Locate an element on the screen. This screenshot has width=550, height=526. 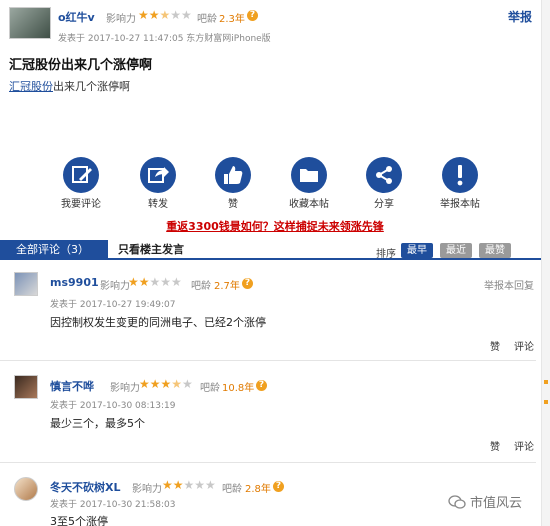
post-body-text: 出来几个涨停啊 is located at coordinates (91, 86).